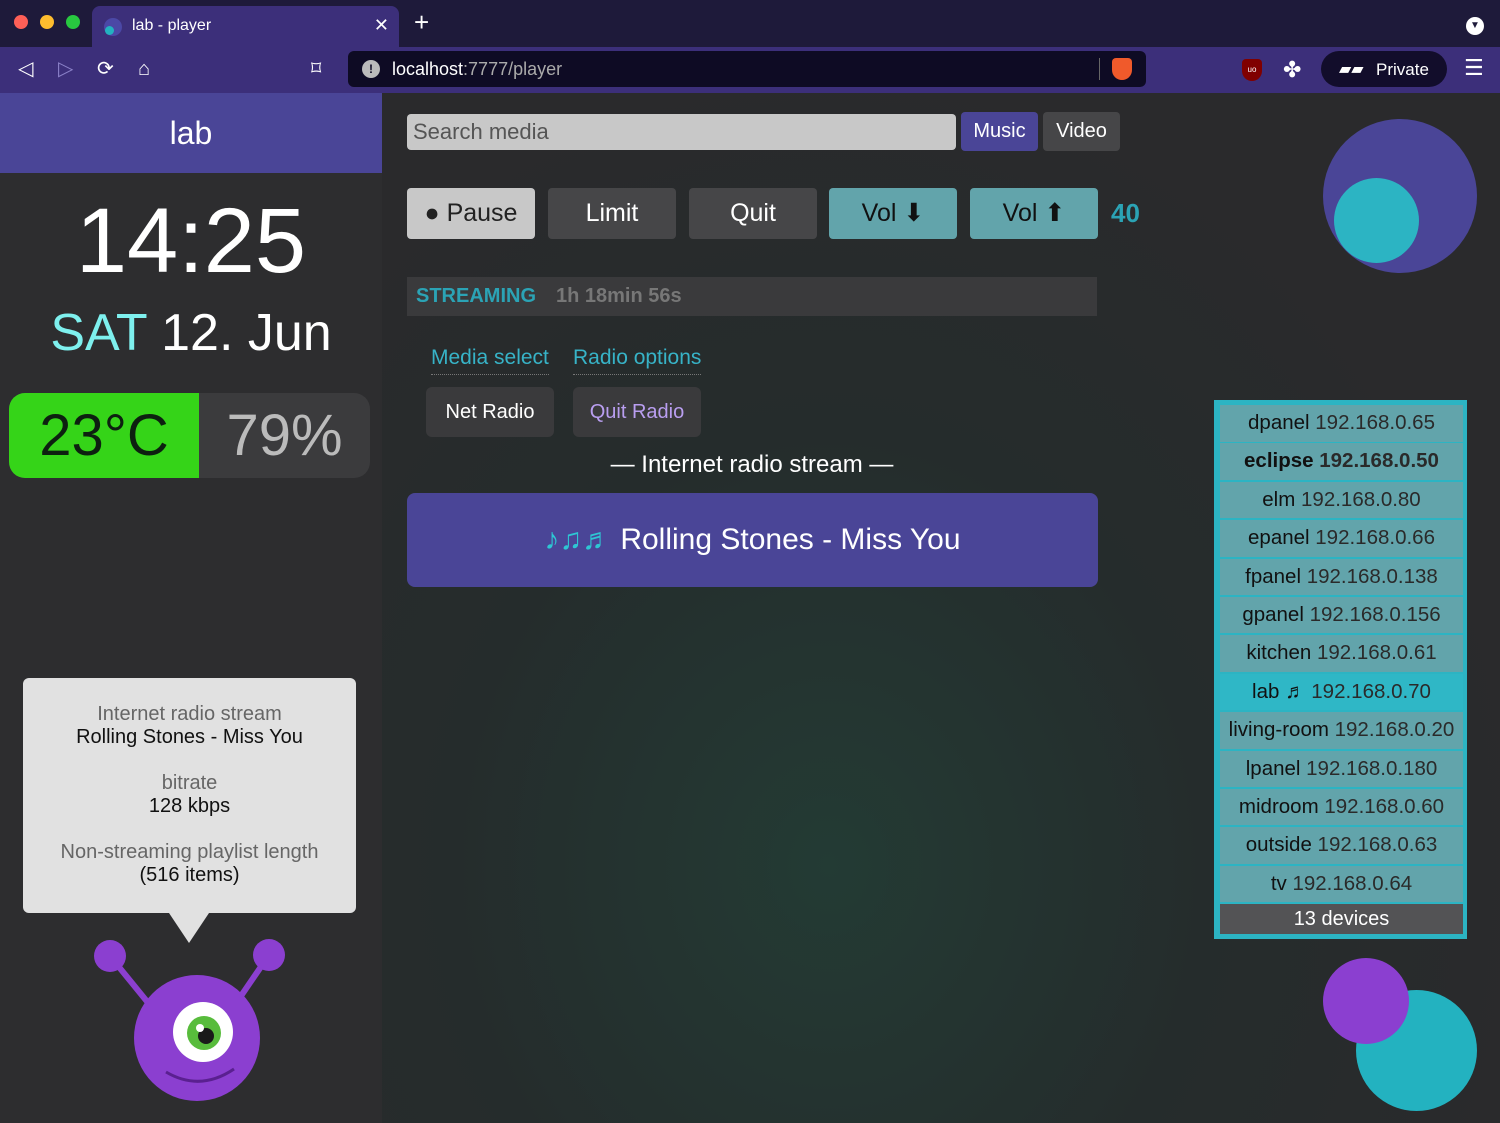 The image size is (1500, 1123). What do you see at coordinates (1352, 883) in the screenshot?
I see `device-ip: 192.168.0.64` at bounding box center [1352, 883].